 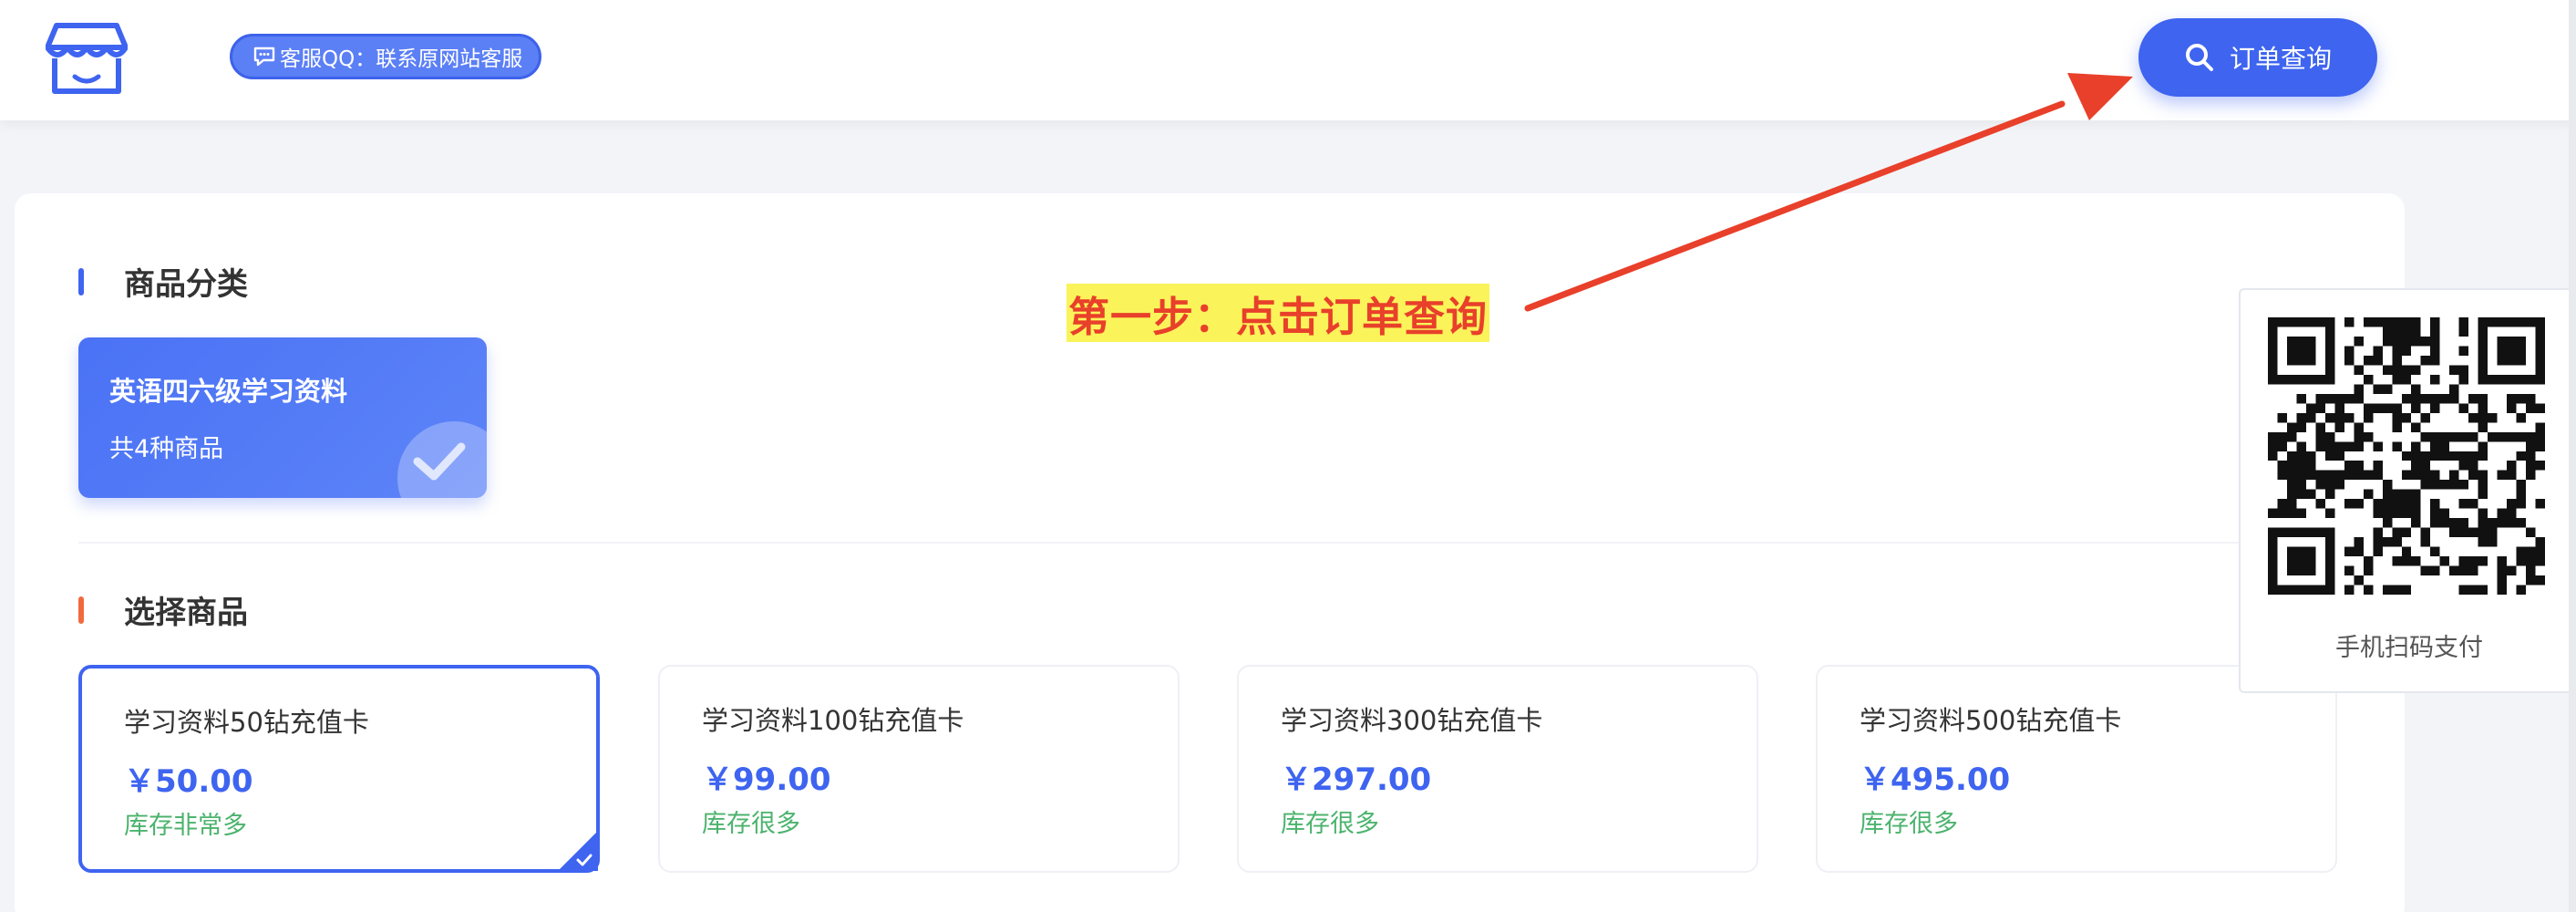 What do you see at coordinates (1935, 780) in the screenshot?
I see `product-price: ￥495.00` at bounding box center [1935, 780].